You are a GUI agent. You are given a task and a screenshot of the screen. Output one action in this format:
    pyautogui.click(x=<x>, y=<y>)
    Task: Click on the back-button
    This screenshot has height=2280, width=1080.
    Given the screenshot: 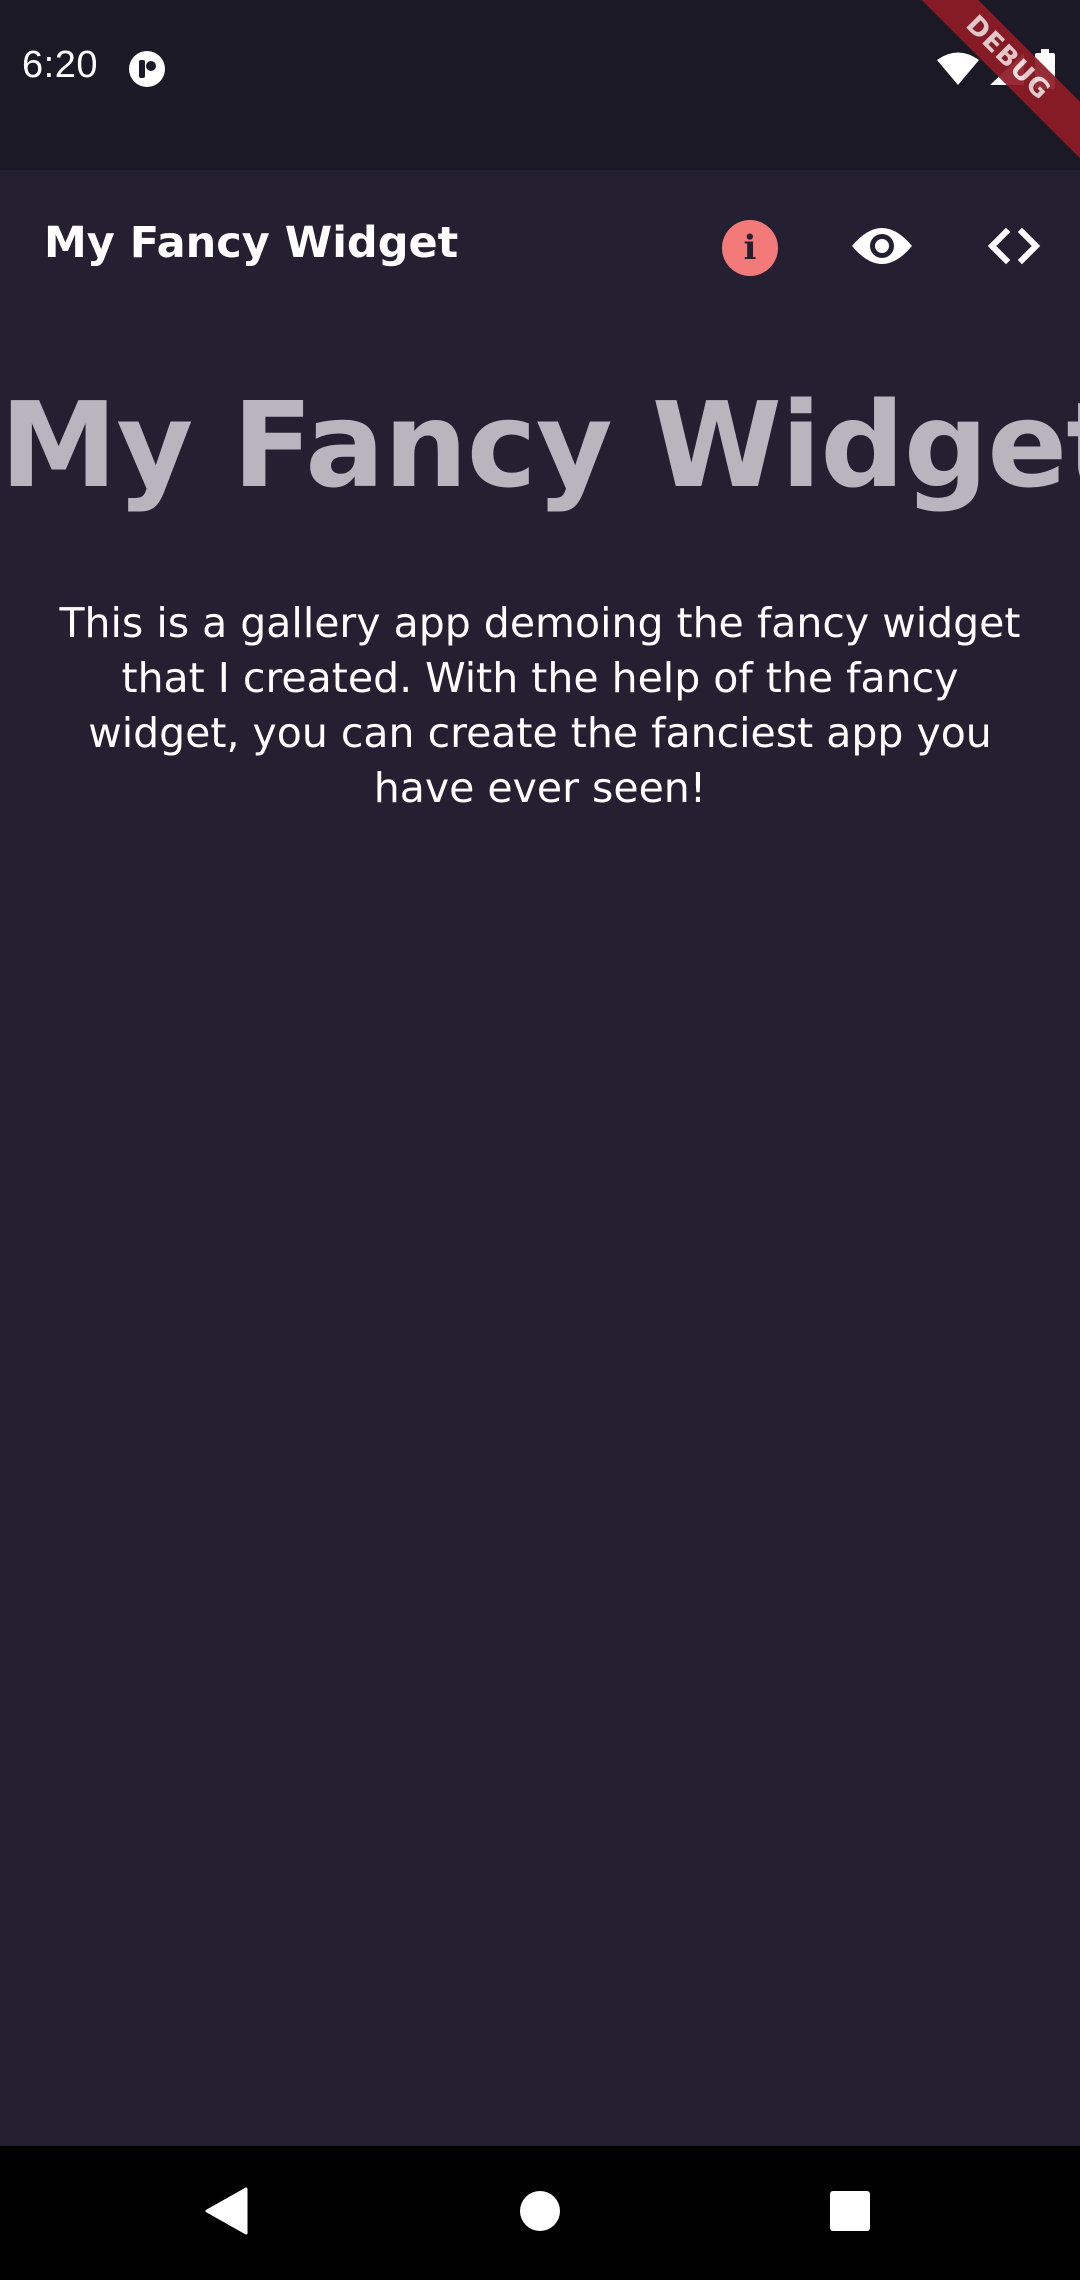 What is the action you would take?
    pyautogui.click(x=226, y=2213)
    